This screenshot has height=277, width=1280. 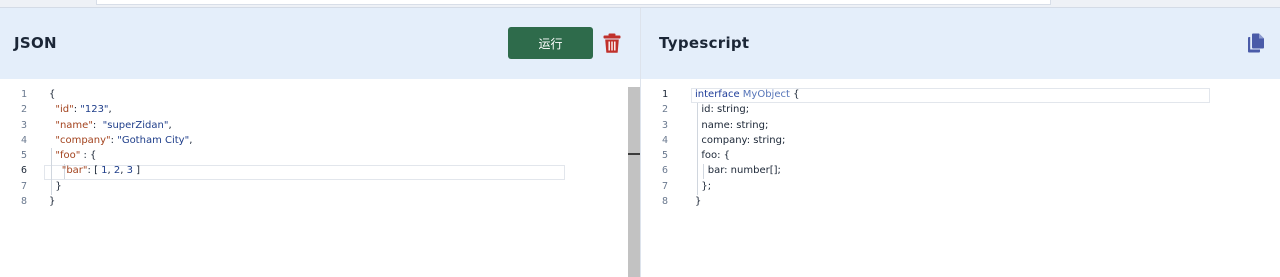 What do you see at coordinates (722, 110) in the screenshot?
I see `code-token: id: string;` at bounding box center [722, 110].